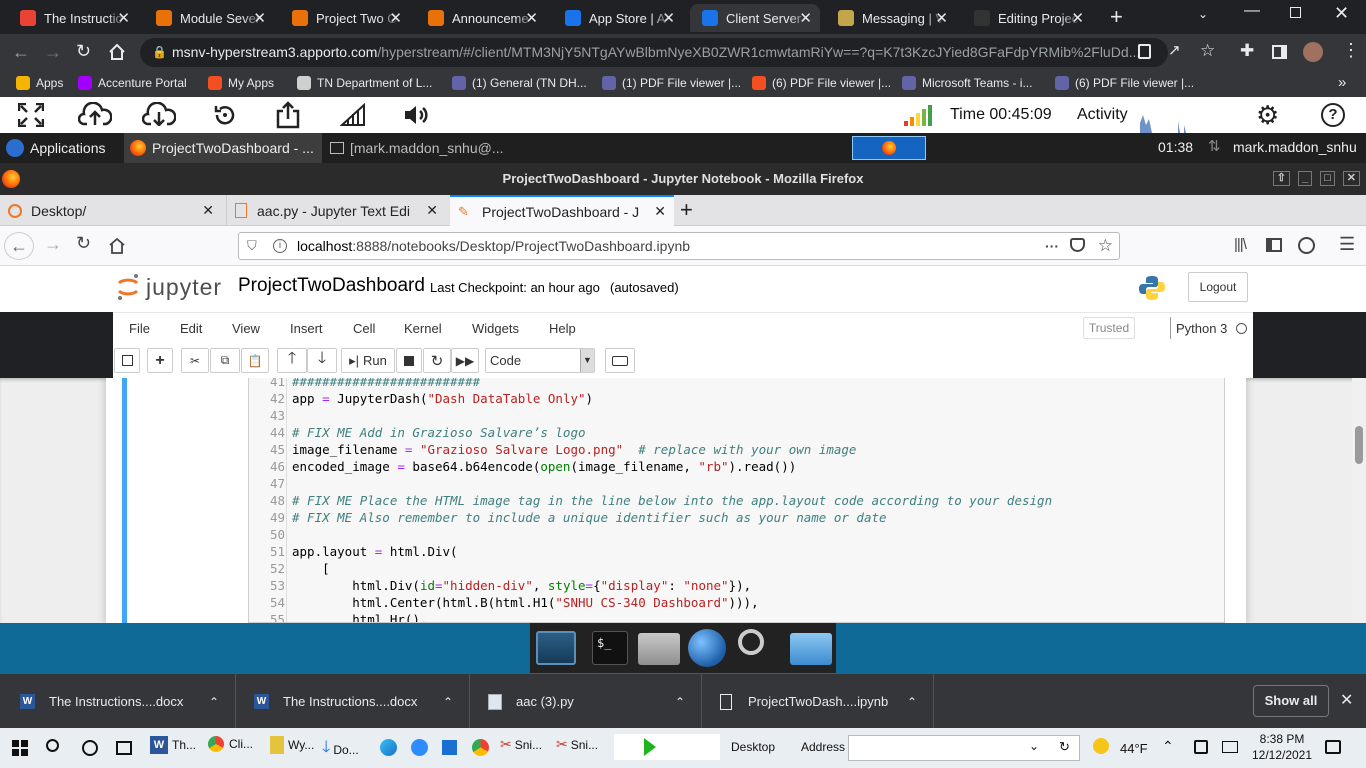  What do you see at coordinates (1291, 701) in the screenshot?
I see `show-all-button: Show all` at bounding box center [1291, 701].